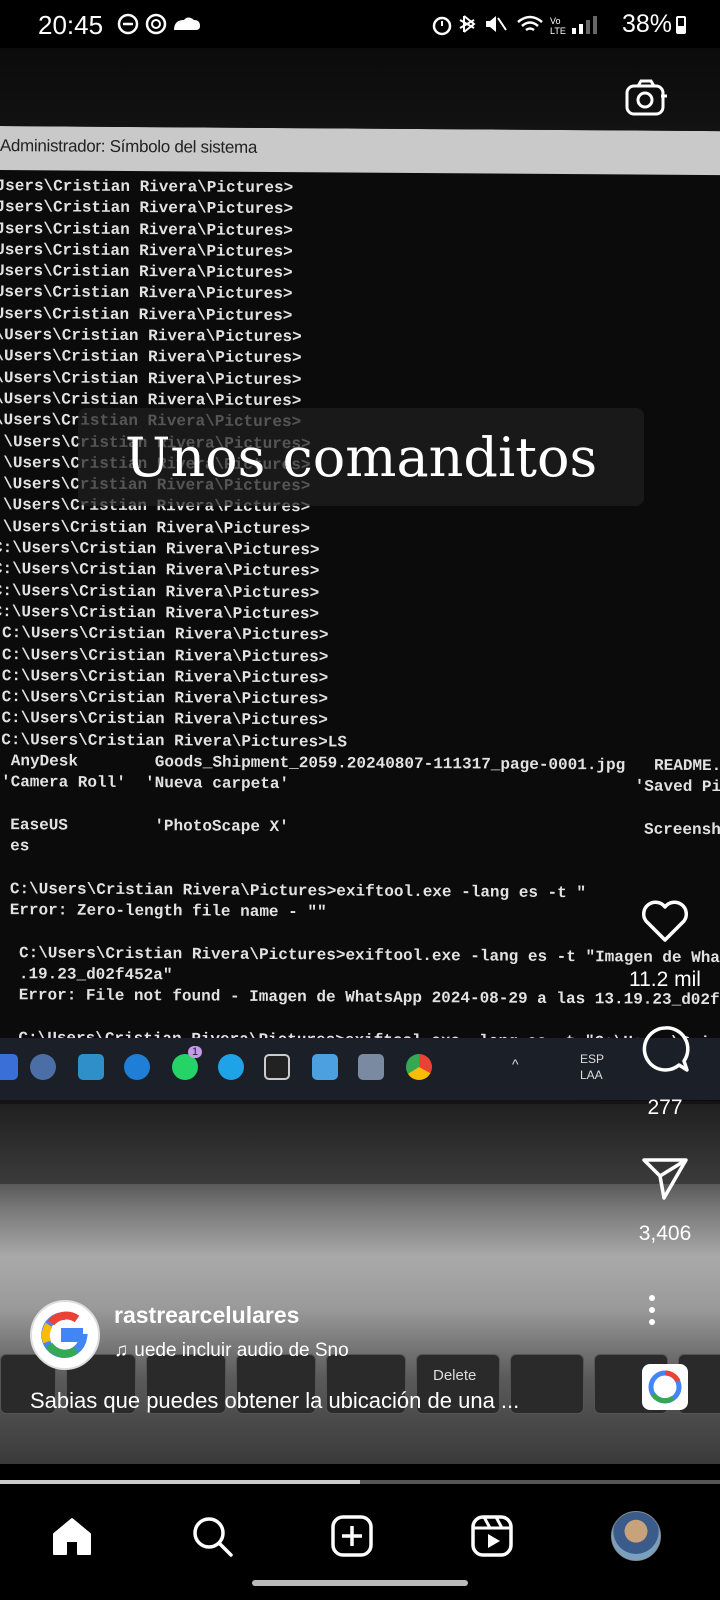  What do you see at coordinates (419, 1067) in the screenshot?
I see `chrome-icon` at bounding box center [419, 1067].